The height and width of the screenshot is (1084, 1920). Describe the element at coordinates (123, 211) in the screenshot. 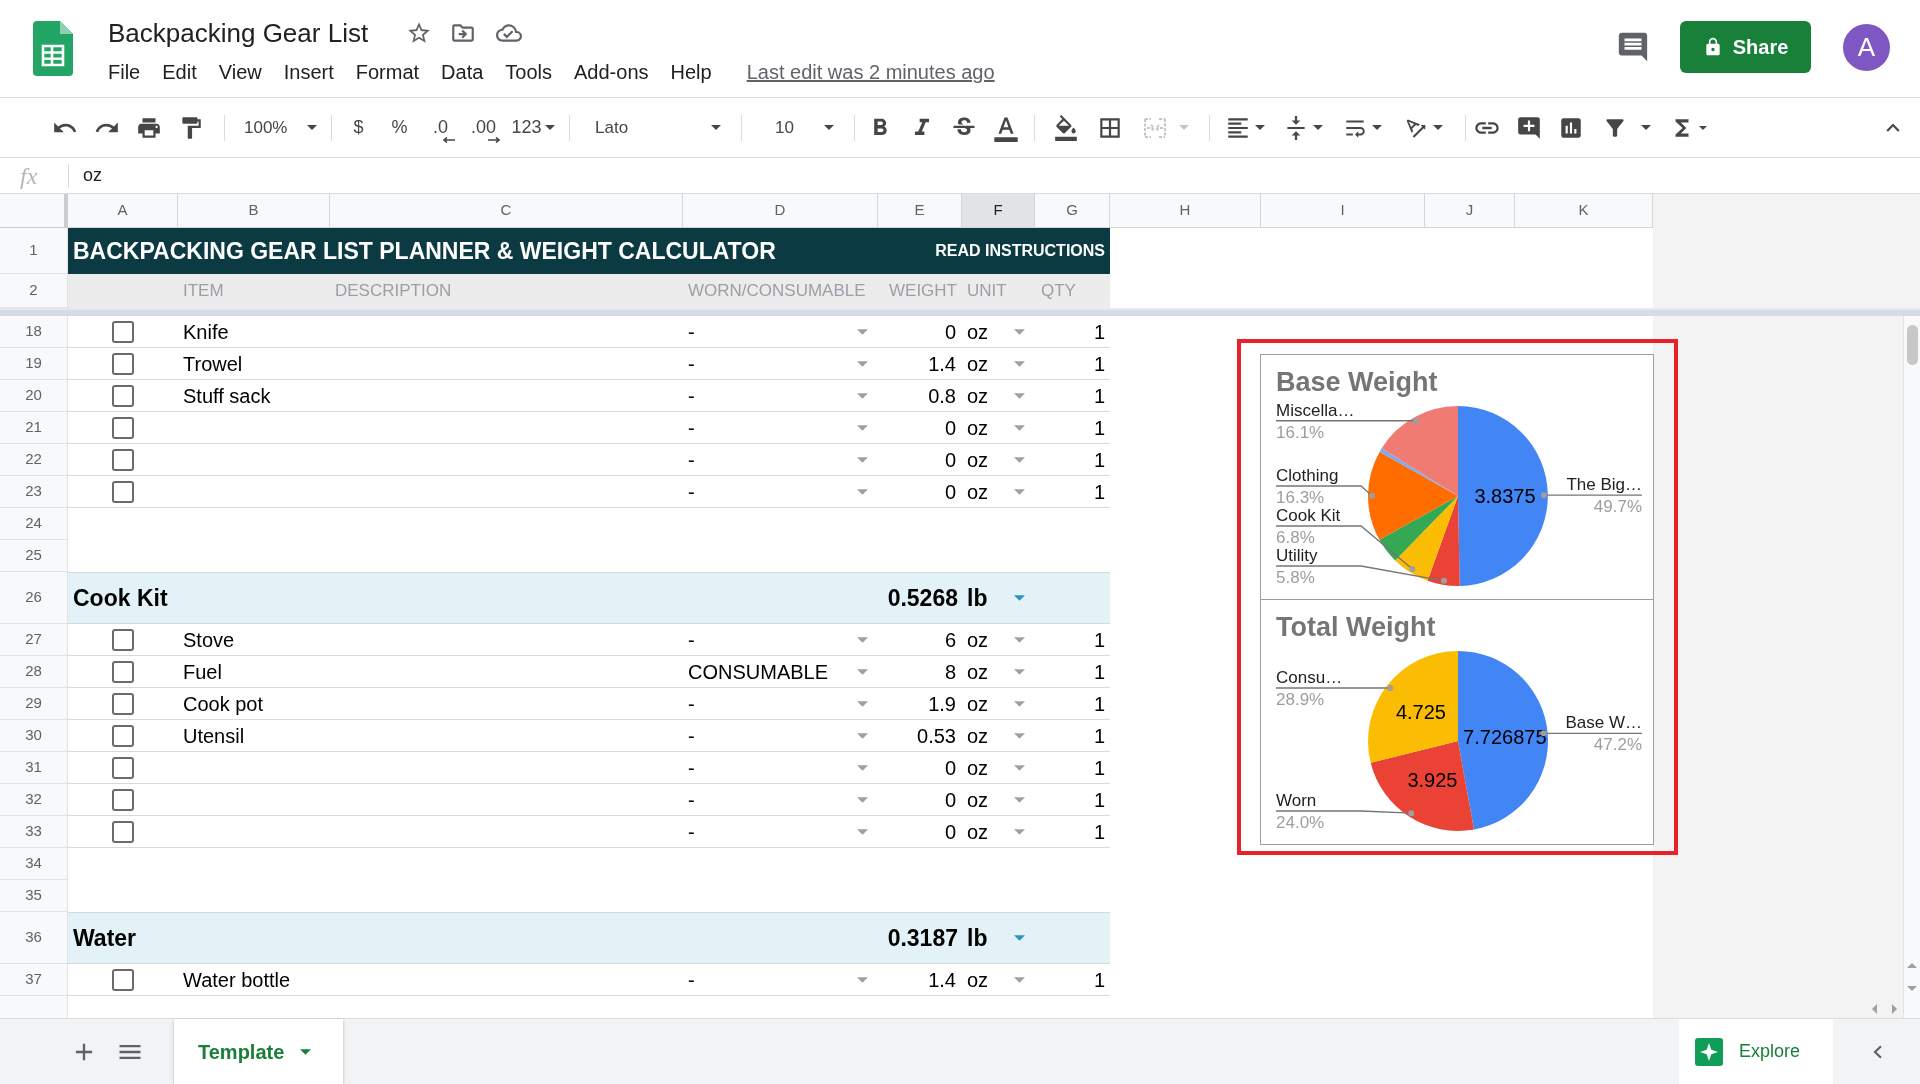

I see `column-header: A` at that location.